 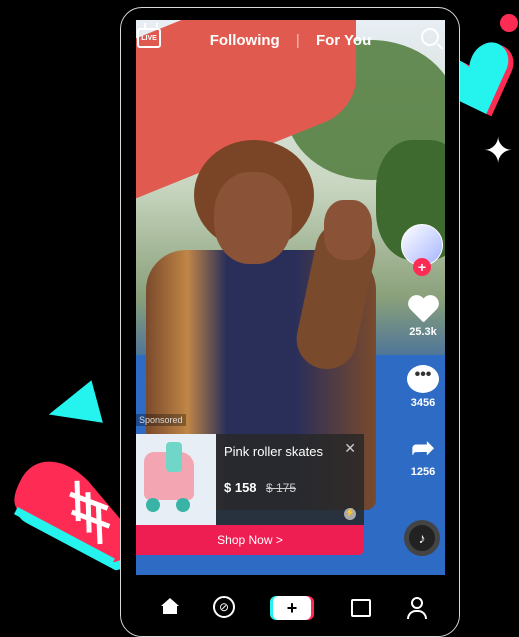 I want to click on product-image, so click(x=176, y=480).